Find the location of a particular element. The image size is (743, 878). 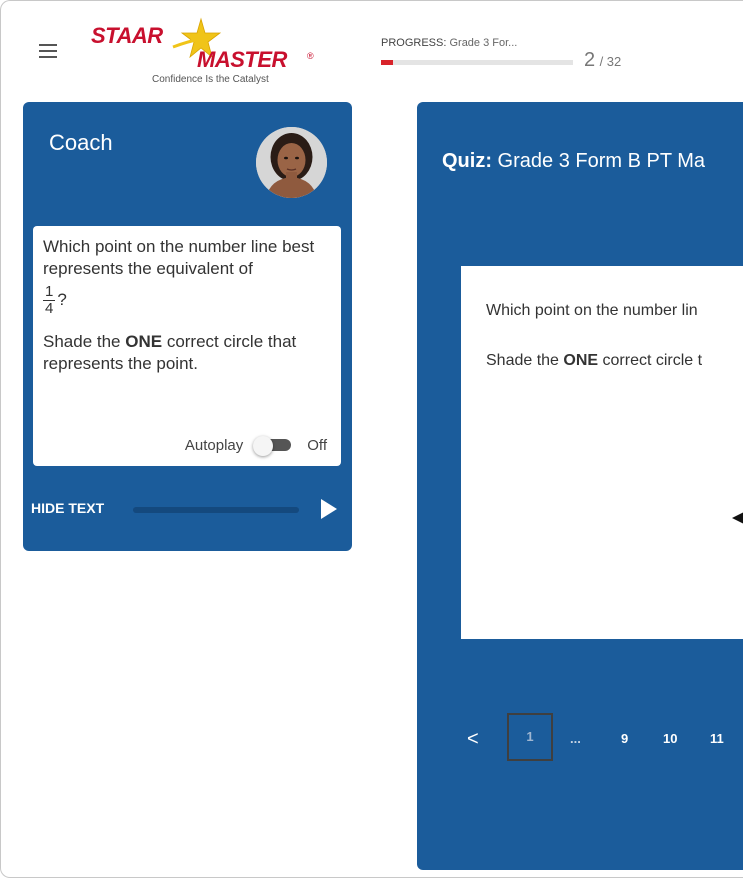

quiz-instruction-bold: ONE is located at coordinates (581, 360).